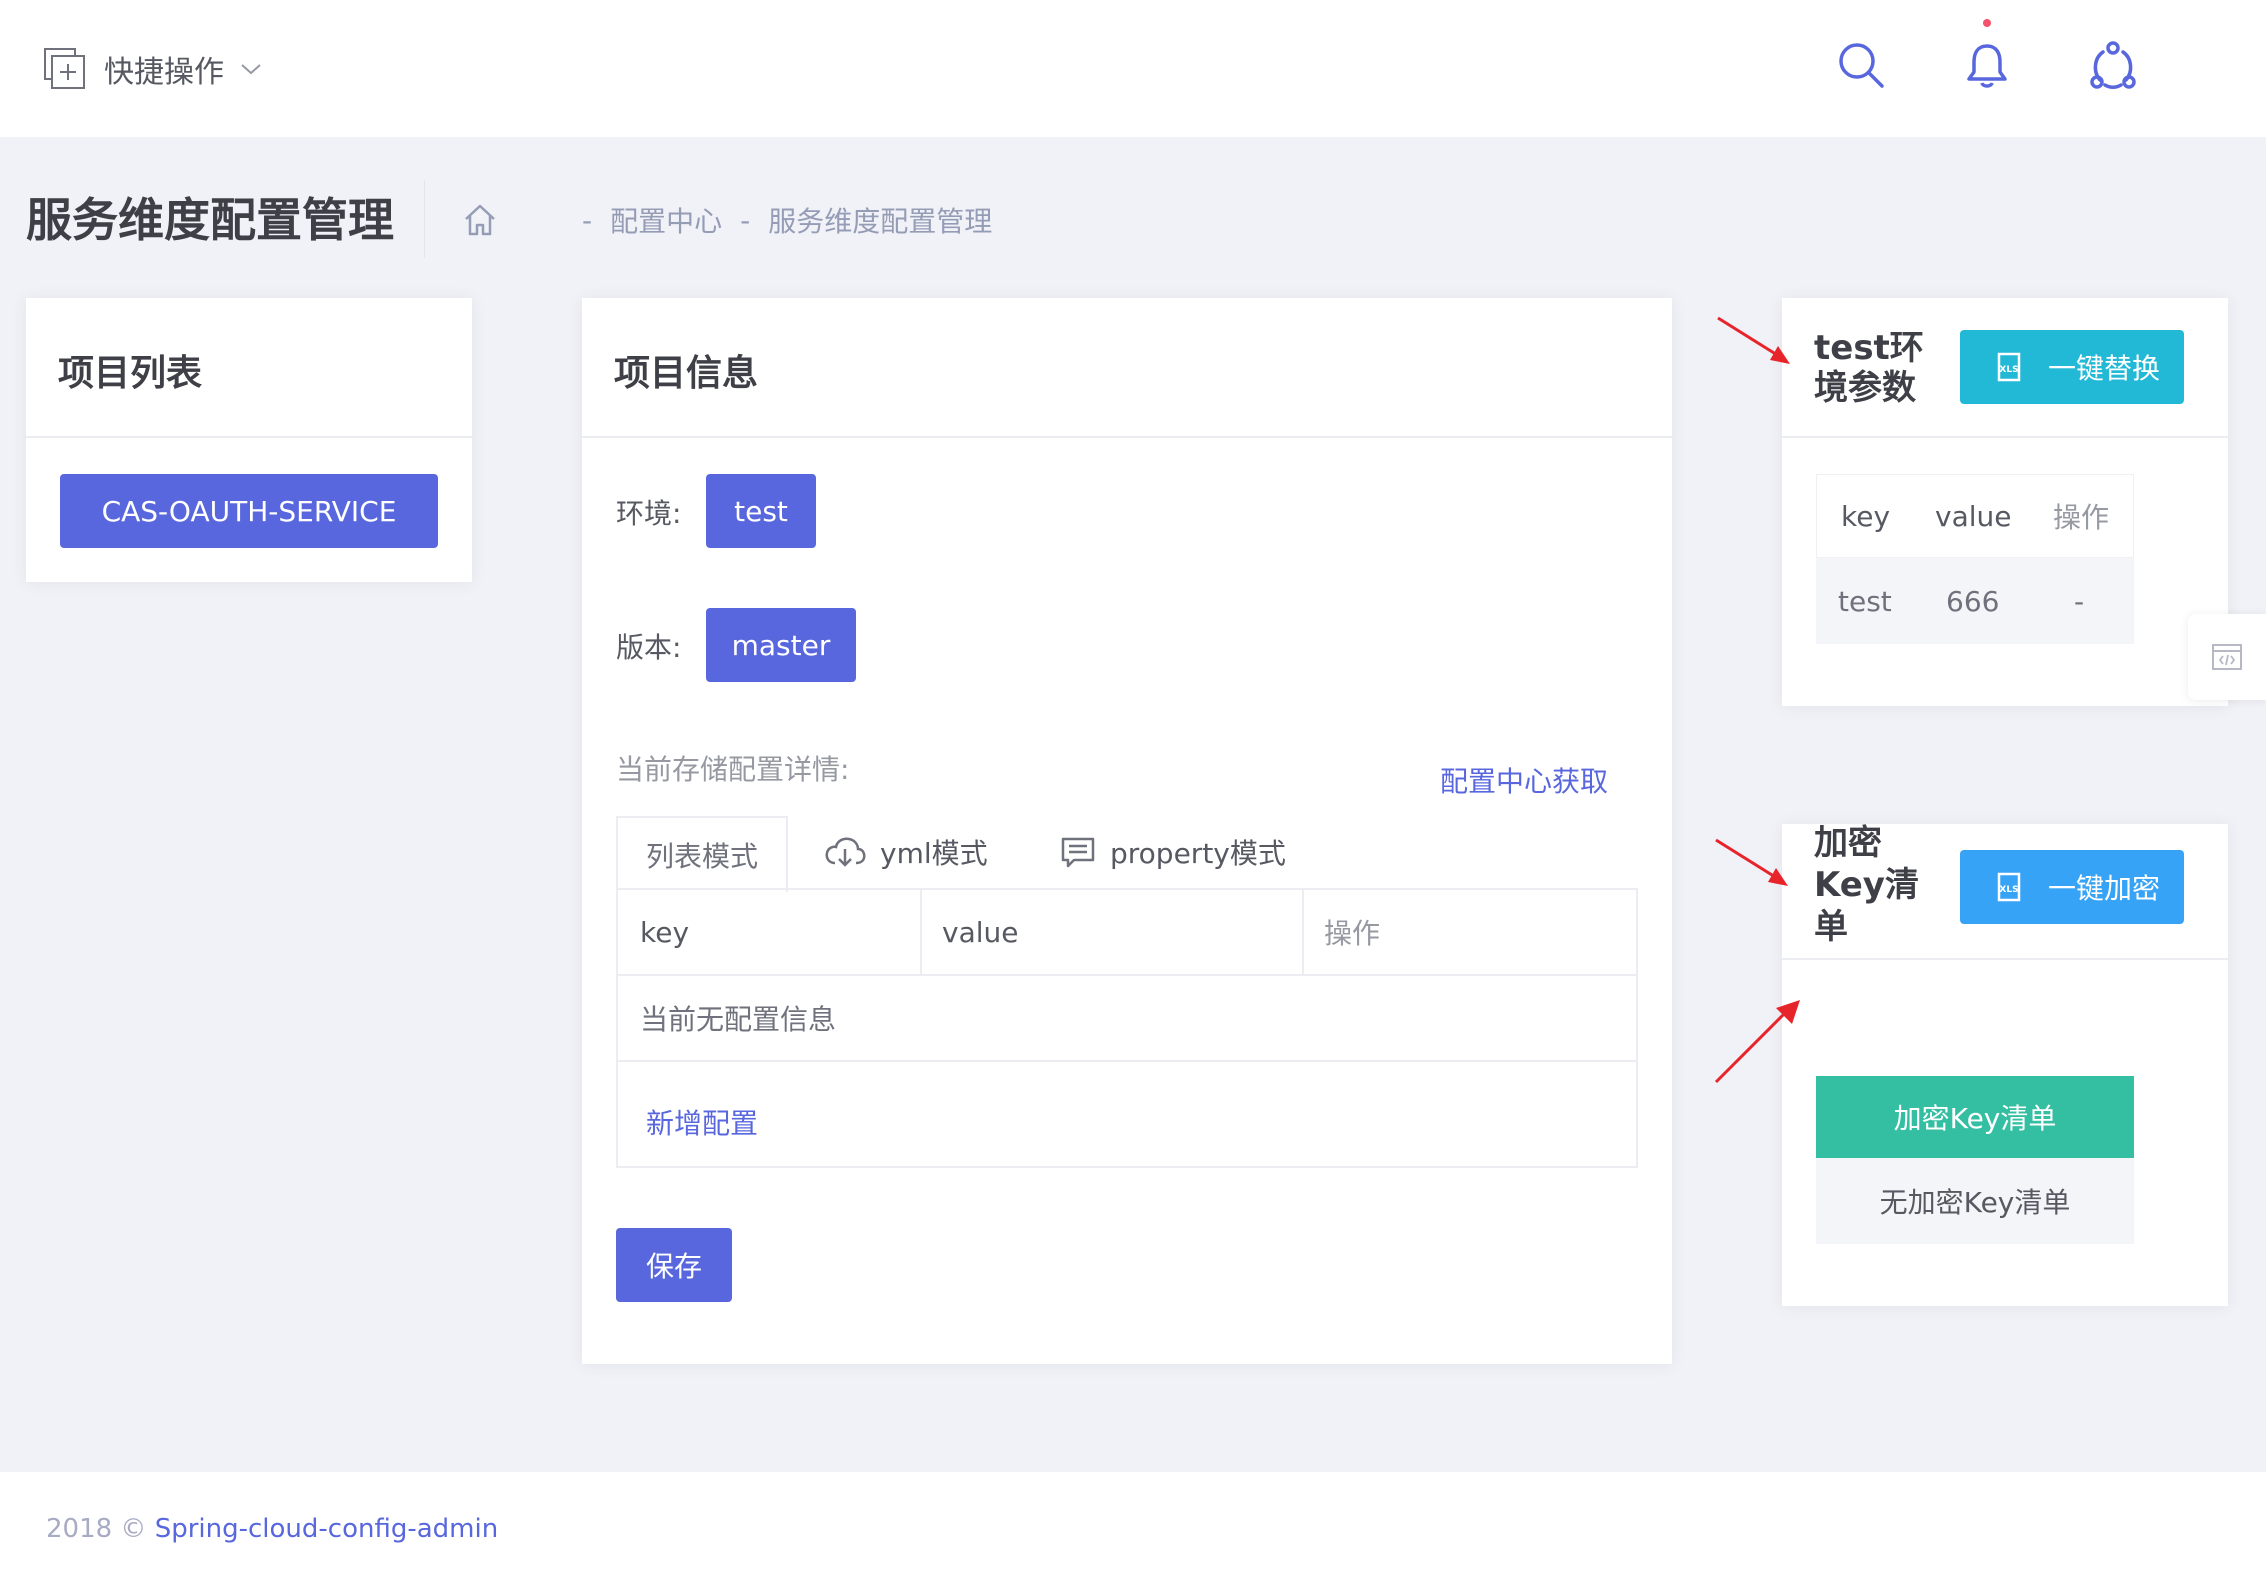 This screenshot has height=1588, width=2266. I want to click on quick-actions-menu: 快捷操作, so click(153, 69).